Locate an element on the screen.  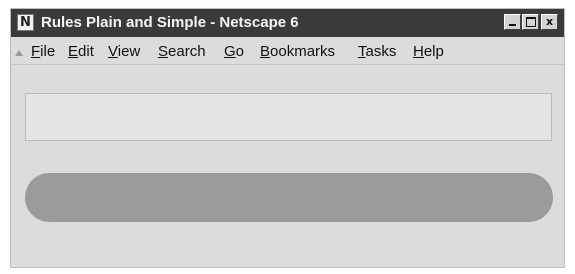
netscape-app-icon: N is located at coordinates (25, 22).